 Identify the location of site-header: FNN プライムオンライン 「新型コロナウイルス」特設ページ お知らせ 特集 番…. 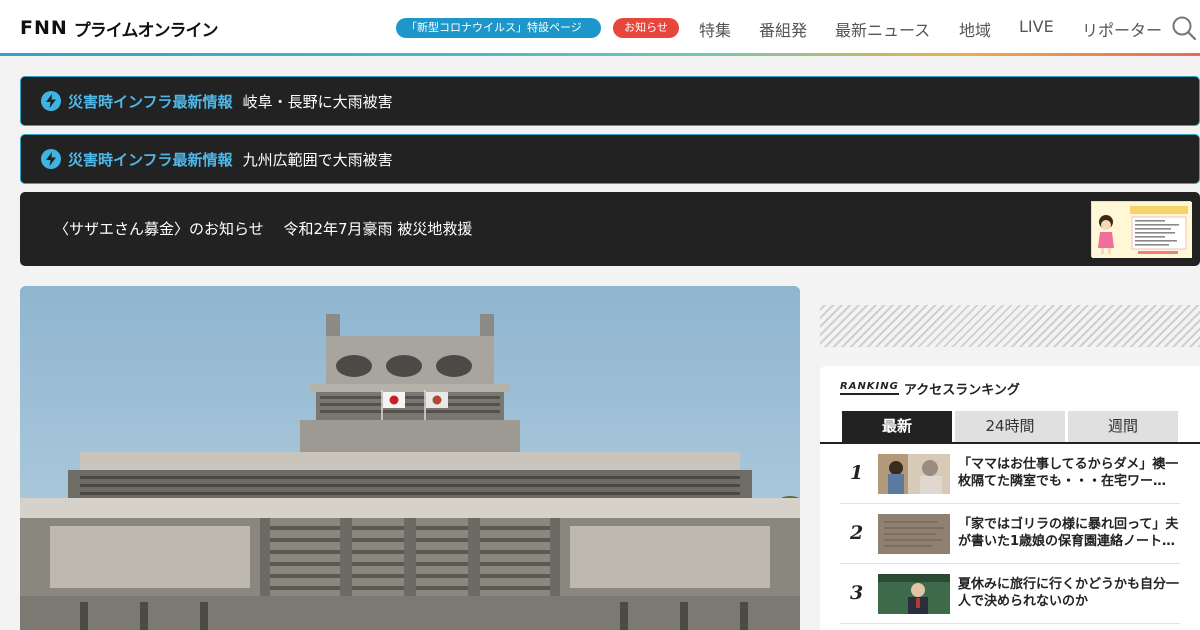
(600, 28).